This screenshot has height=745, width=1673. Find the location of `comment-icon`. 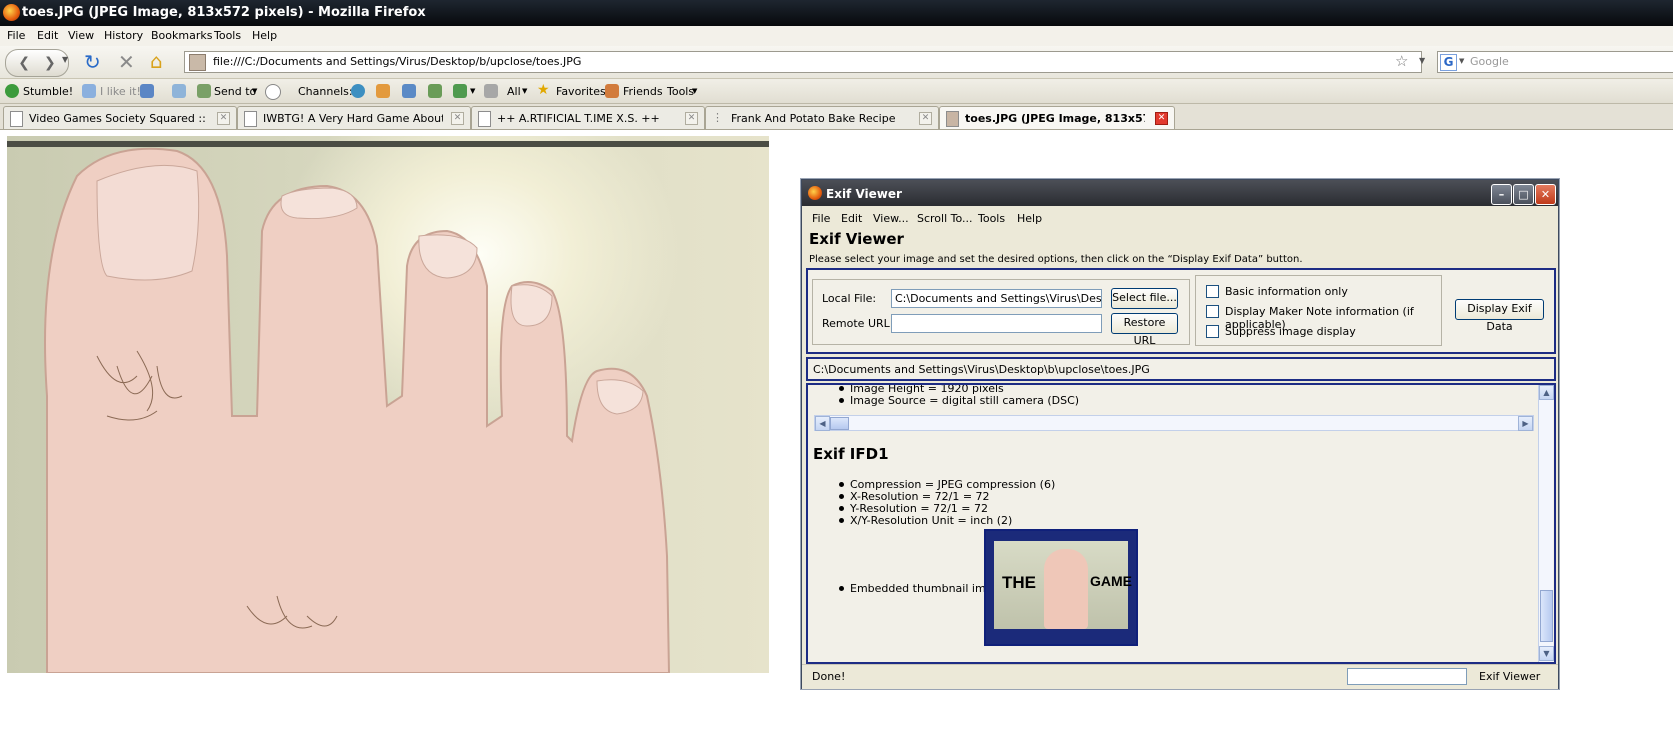

comment-icon is located at coordinates (273, 92).